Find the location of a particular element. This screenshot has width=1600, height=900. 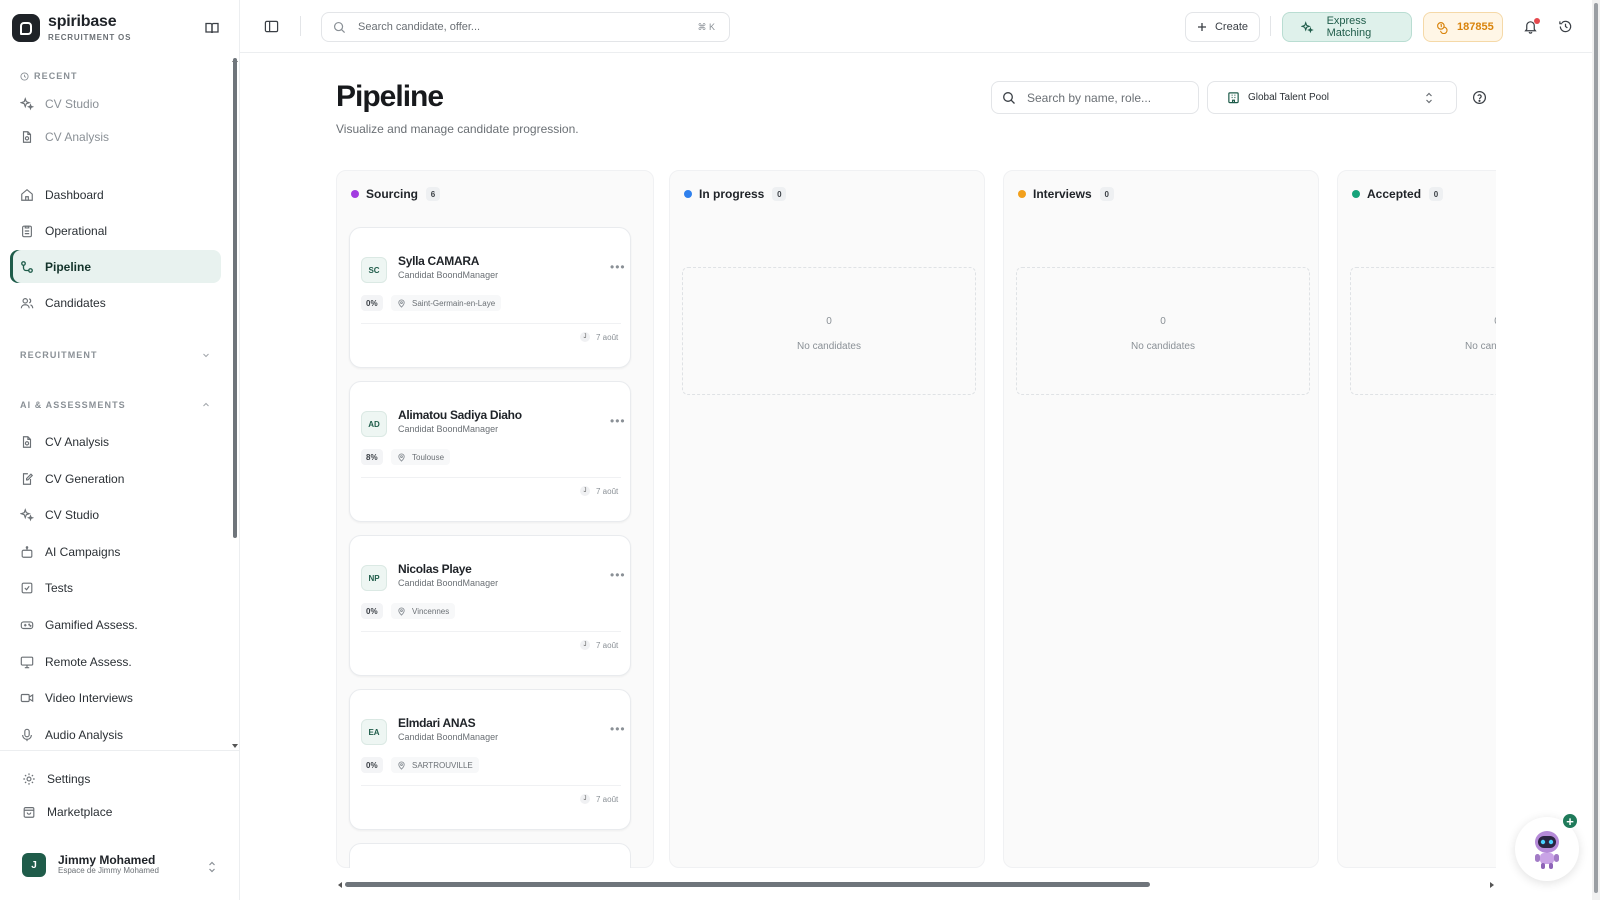

chevron-up-icon is located at coordinates (206, 404).